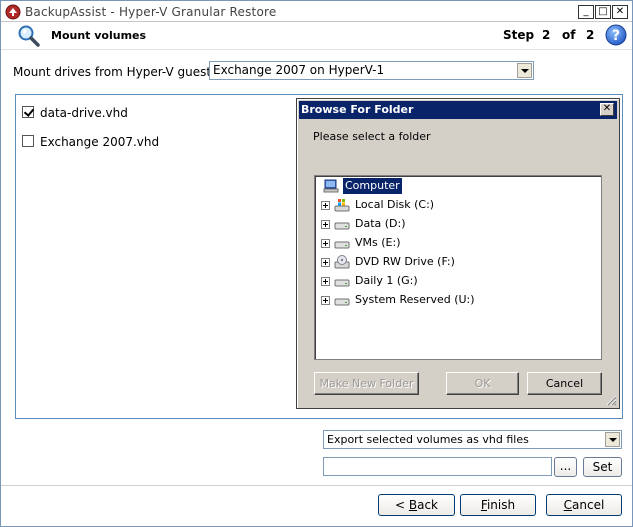 This screenshot has height=527, width=633. Describe the element at coordinates (413, 505) in the screenshot. I see `back-accel: B` at that location.